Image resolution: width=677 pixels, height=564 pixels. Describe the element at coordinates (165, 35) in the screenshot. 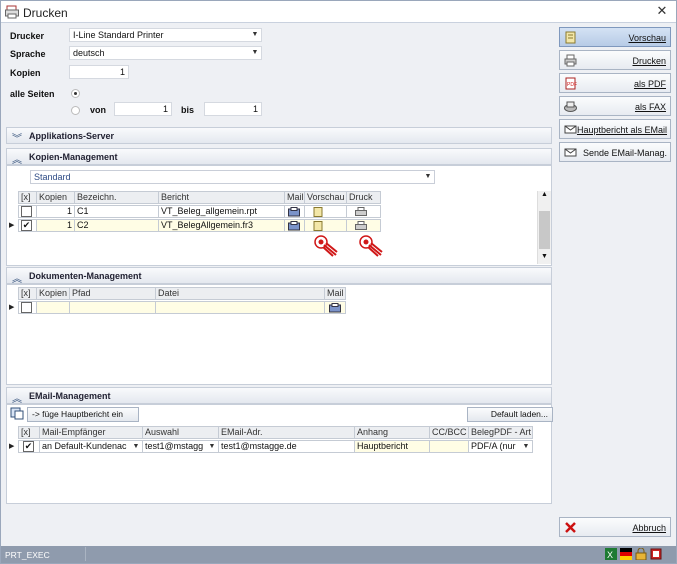

I see `printer-select: I-Line Standard Printer ▼` at that location.